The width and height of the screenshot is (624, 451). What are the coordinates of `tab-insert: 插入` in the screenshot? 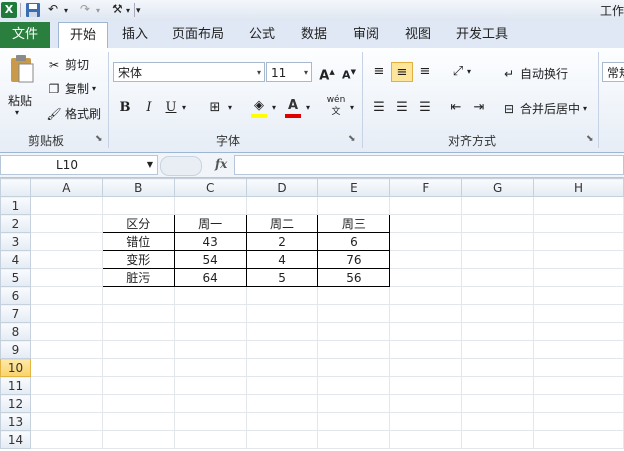 It's located at (135, 35).